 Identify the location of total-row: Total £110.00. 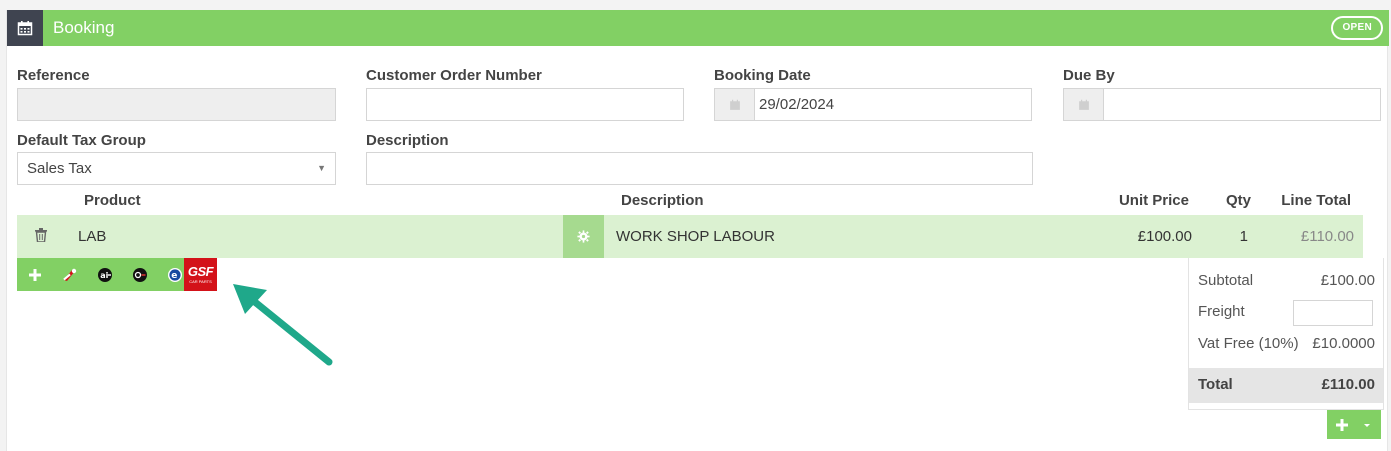
(1286, 385).